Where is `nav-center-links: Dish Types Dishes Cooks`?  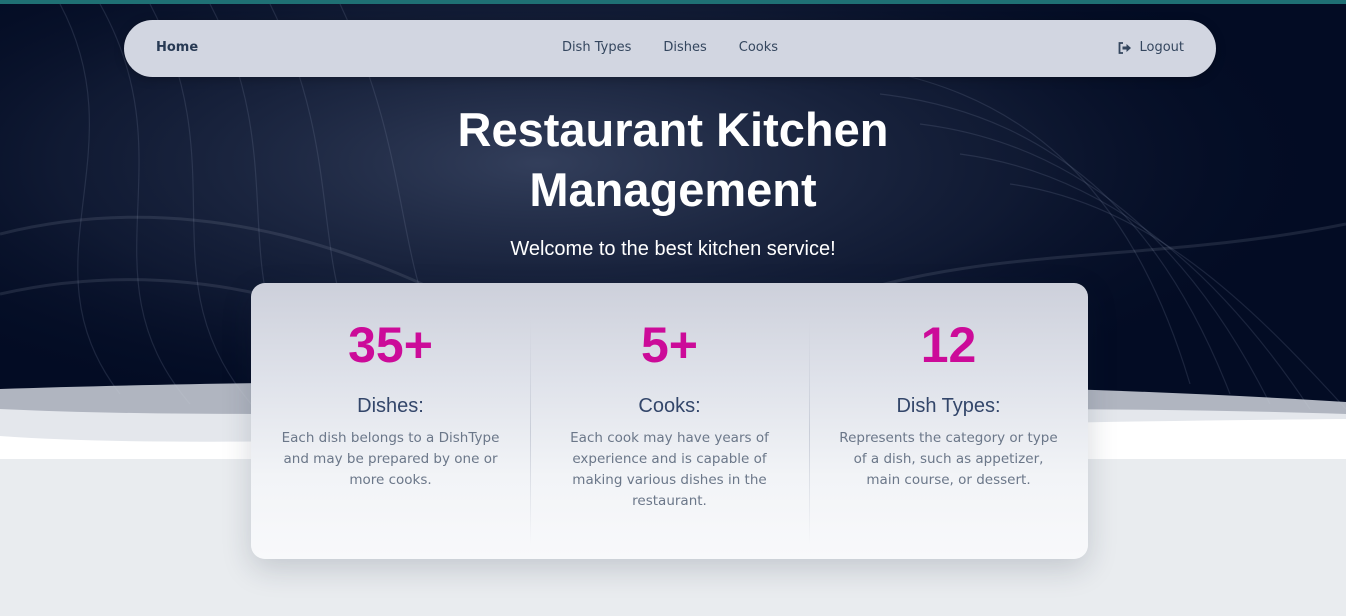 nav-center-links: Dish Types Dishes Cooks is located at coordinates (670, 47).